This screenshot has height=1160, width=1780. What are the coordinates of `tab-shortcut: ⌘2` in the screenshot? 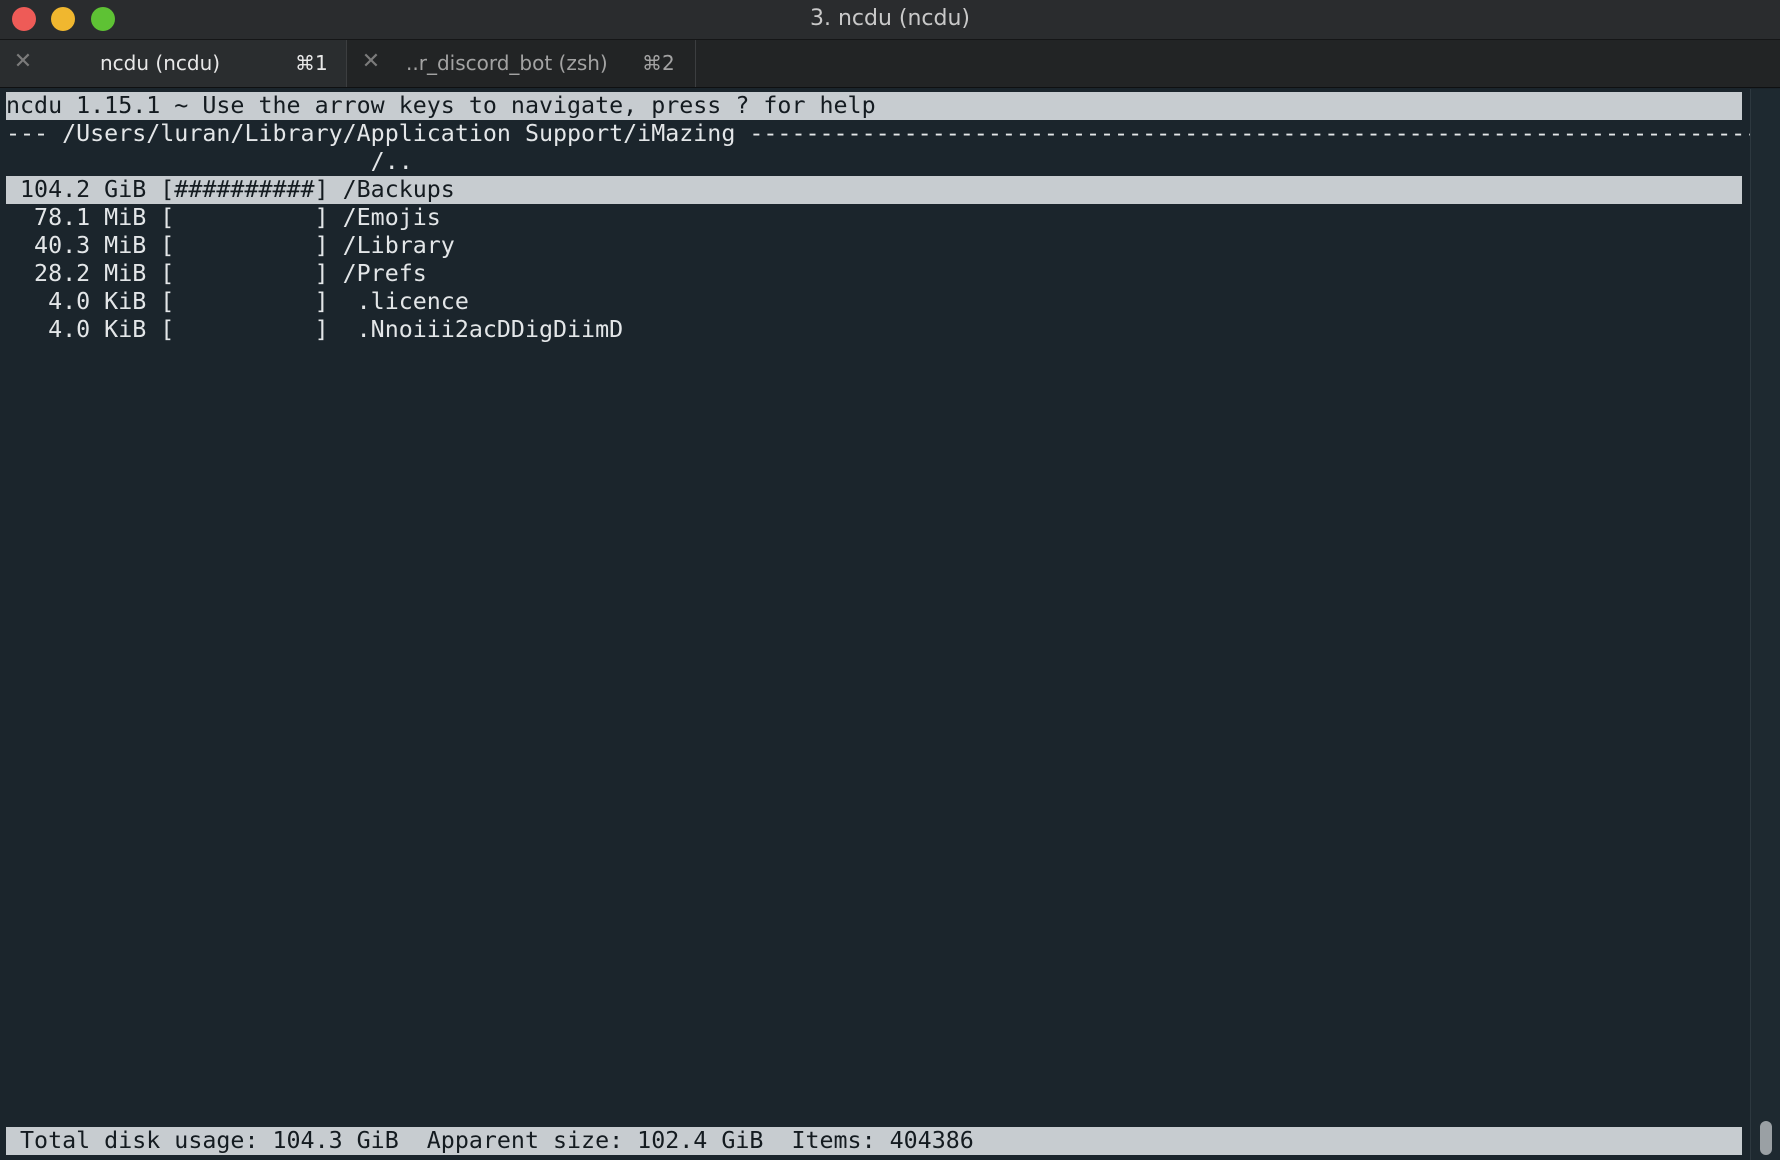 It's located at (658, 63).